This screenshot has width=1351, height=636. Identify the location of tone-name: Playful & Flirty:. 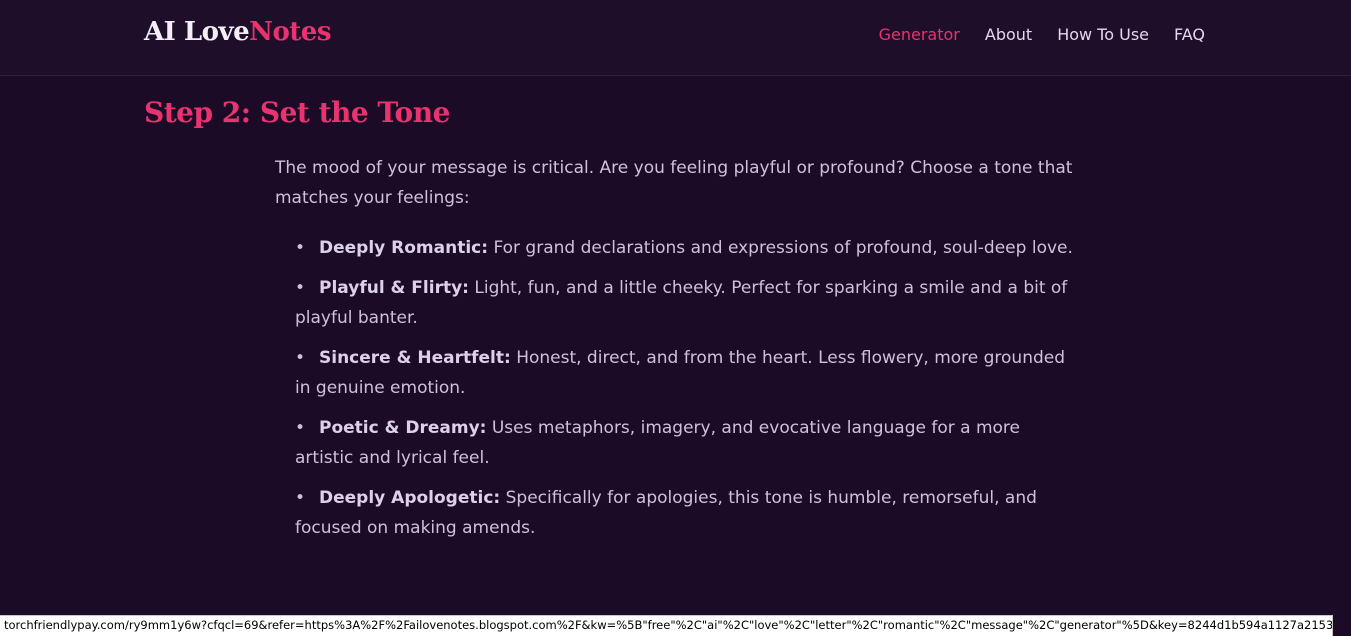
(394, 288).